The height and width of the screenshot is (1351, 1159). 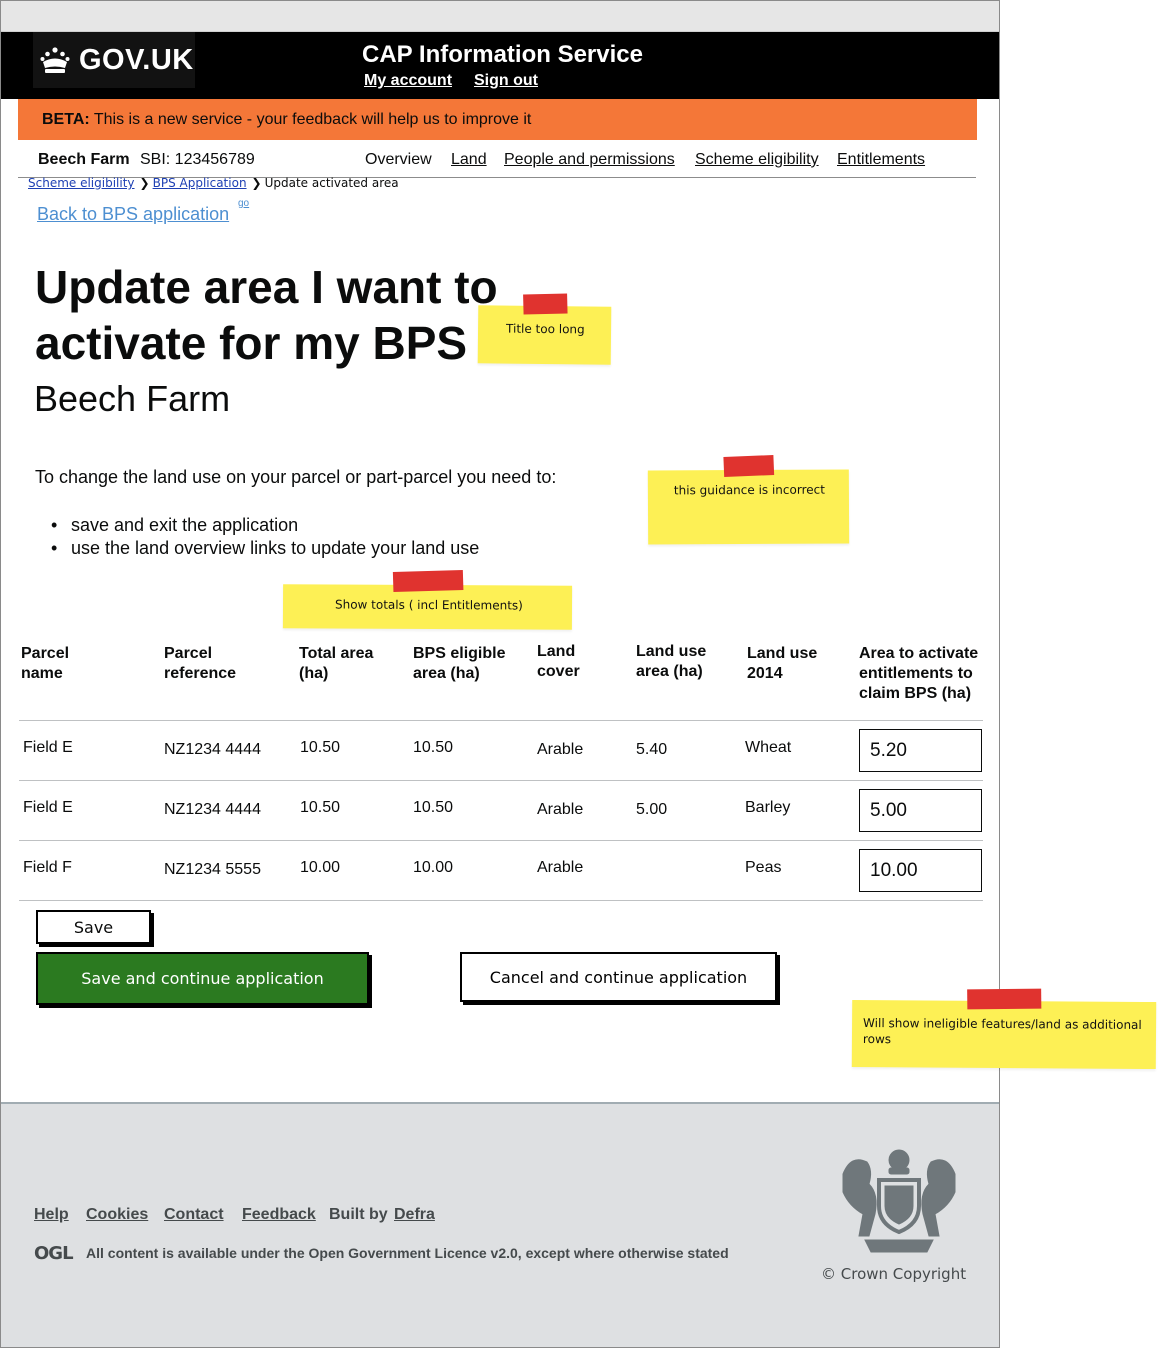 What do you see at coordinates (671, 662) in the screenshot?
I see `col-header-land-use-area: Land use area (ha)` at bounding box center [671, 662].